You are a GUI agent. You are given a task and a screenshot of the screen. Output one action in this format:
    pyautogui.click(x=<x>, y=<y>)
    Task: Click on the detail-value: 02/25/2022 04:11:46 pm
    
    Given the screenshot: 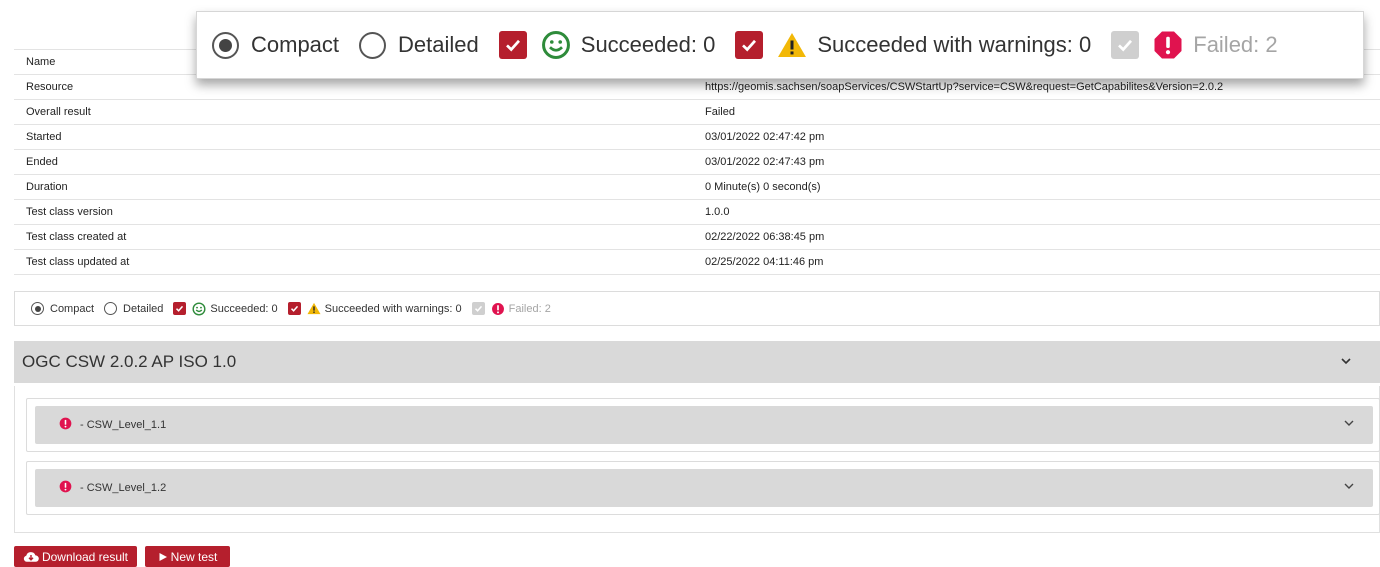 What is the action you would take?
    pyautogui.click(x=764, y=262)
    